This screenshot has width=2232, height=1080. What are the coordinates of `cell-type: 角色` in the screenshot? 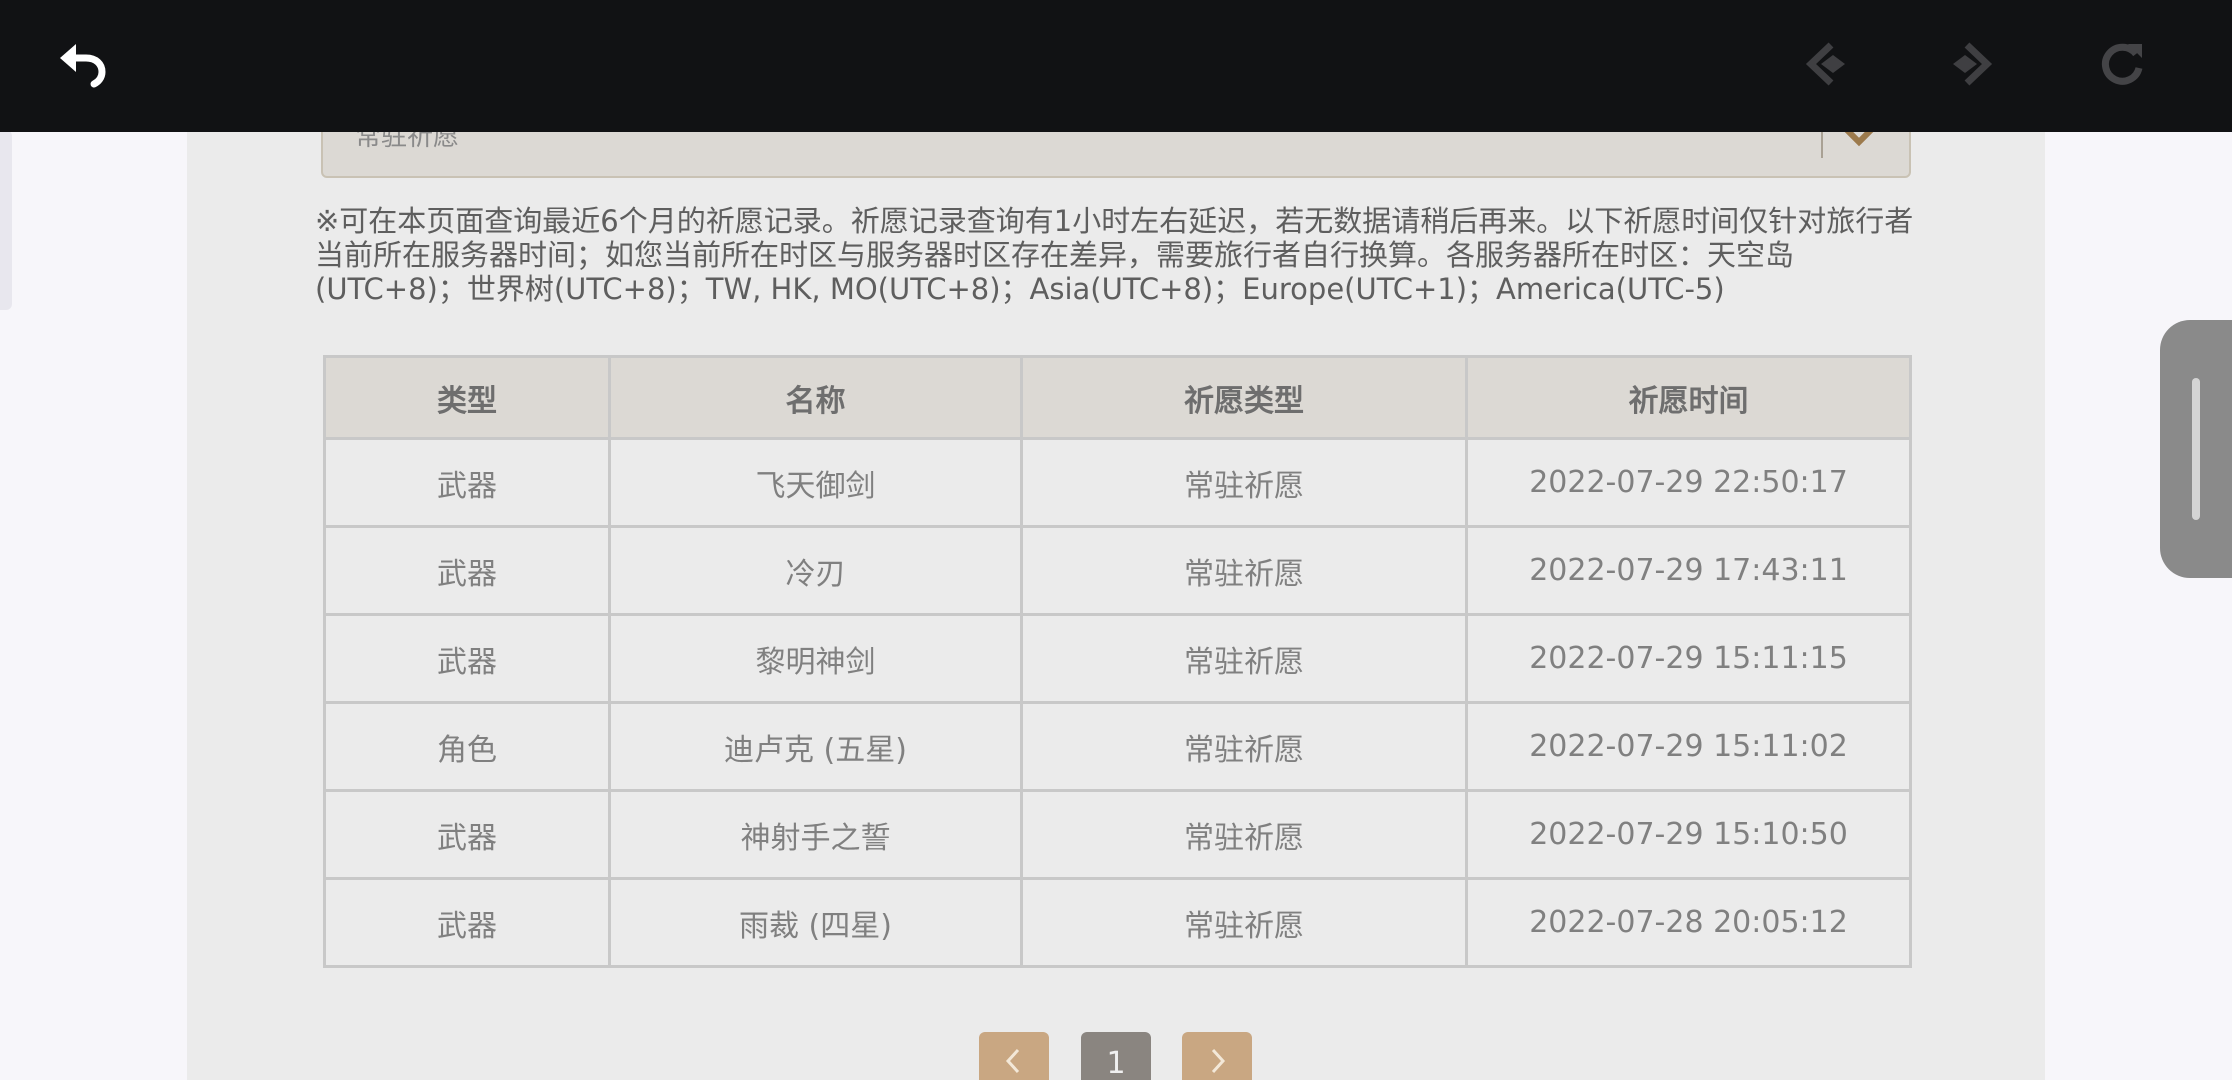 It's located at (467, 746).